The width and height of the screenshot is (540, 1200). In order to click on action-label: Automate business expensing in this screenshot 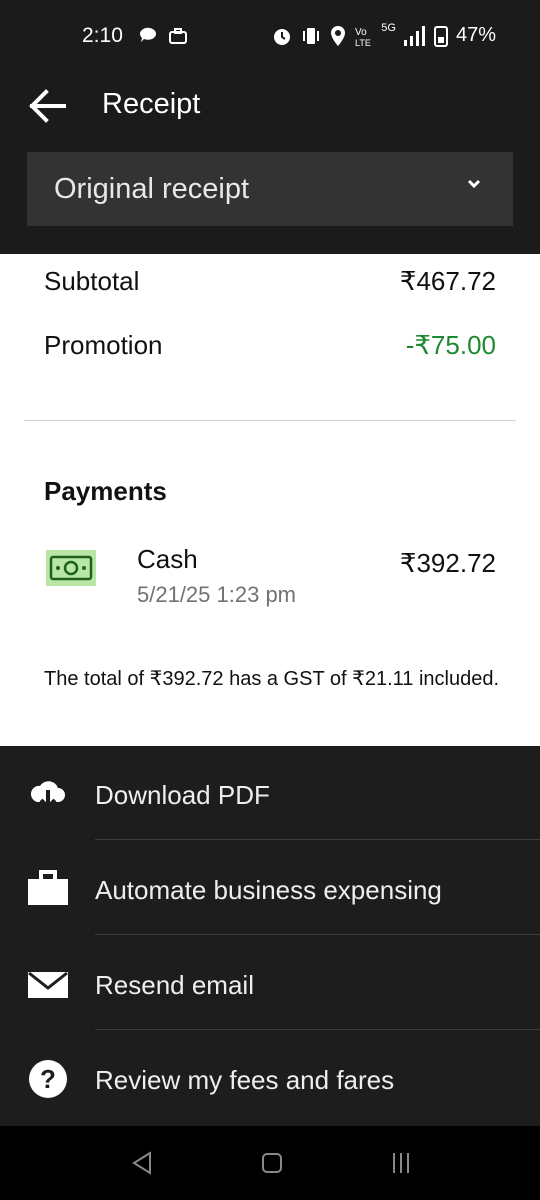, I will do `click(268, 890)`.